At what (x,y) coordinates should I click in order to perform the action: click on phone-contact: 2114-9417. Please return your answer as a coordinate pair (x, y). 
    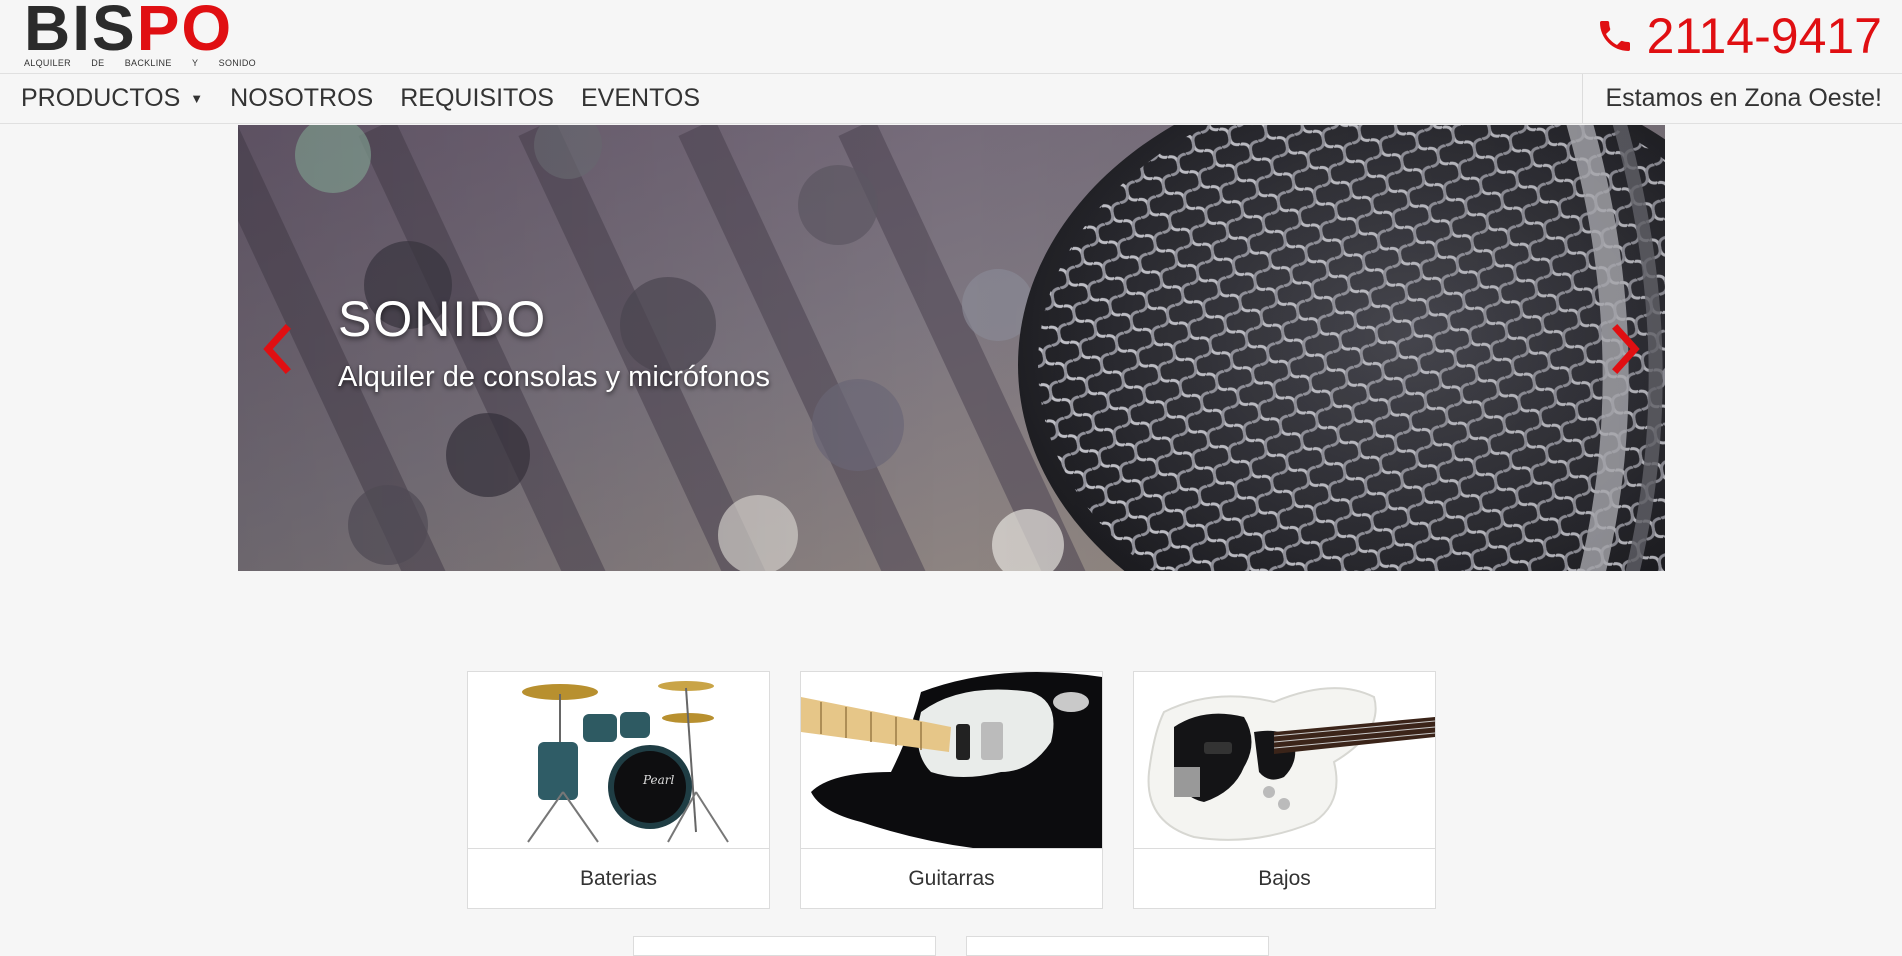
    Looking at the image, I should click on (1738, 36).